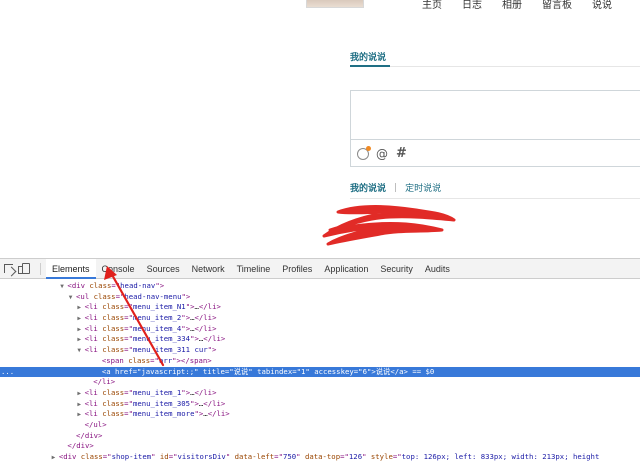 The image size is (640, 461). I want to click on tag-token: <ul, so click(85, 296).